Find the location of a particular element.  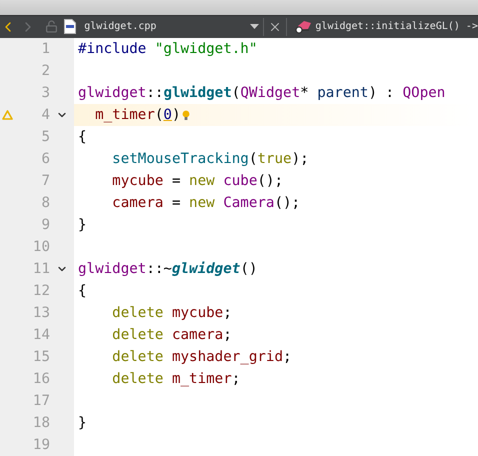

line-number: 1 is located at coordinates (45, 49).